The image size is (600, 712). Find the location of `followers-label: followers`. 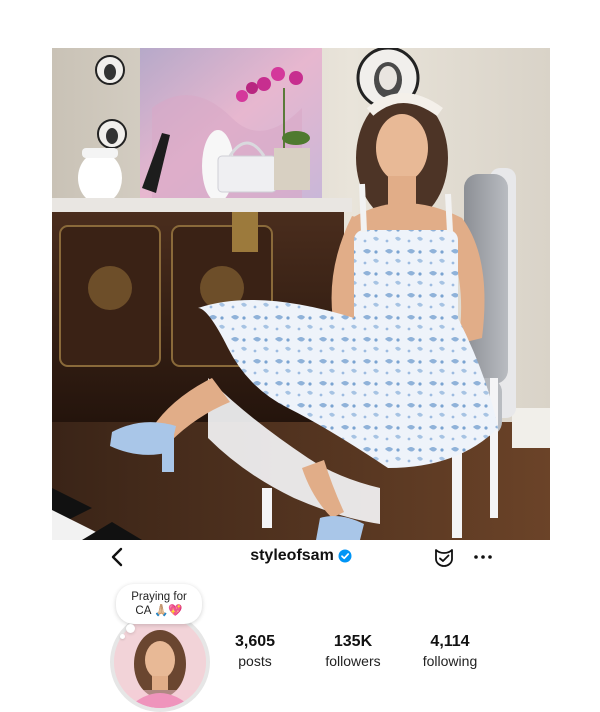

followers-label: followers is located at coordinates (353, 661).